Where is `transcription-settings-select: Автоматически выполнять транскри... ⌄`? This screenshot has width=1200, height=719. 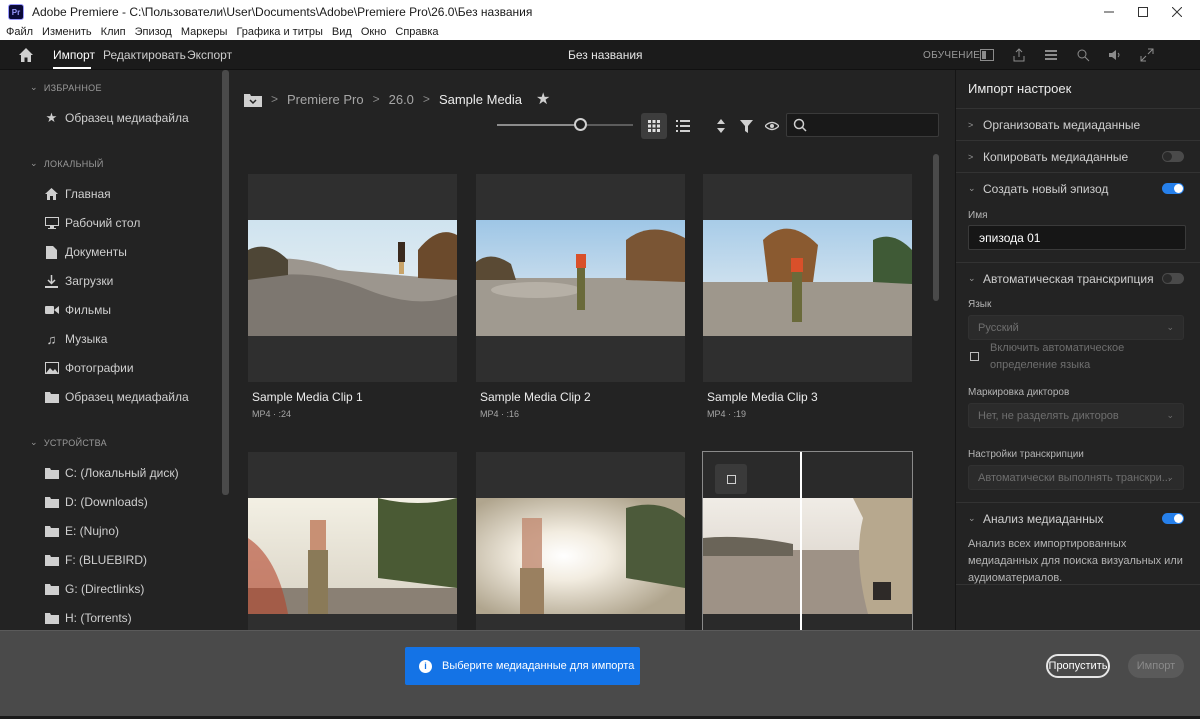
transcription-settings-select: Автоматически выполнять транскри... ⌄ is located at coordinates (1076, 477).